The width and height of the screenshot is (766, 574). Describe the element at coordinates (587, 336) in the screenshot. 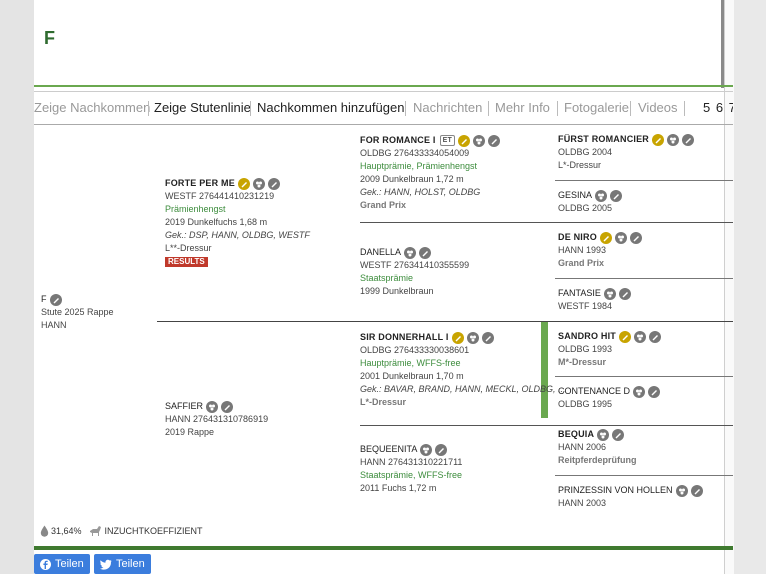

I see `g3-name: SANDRO HIT` at that location.